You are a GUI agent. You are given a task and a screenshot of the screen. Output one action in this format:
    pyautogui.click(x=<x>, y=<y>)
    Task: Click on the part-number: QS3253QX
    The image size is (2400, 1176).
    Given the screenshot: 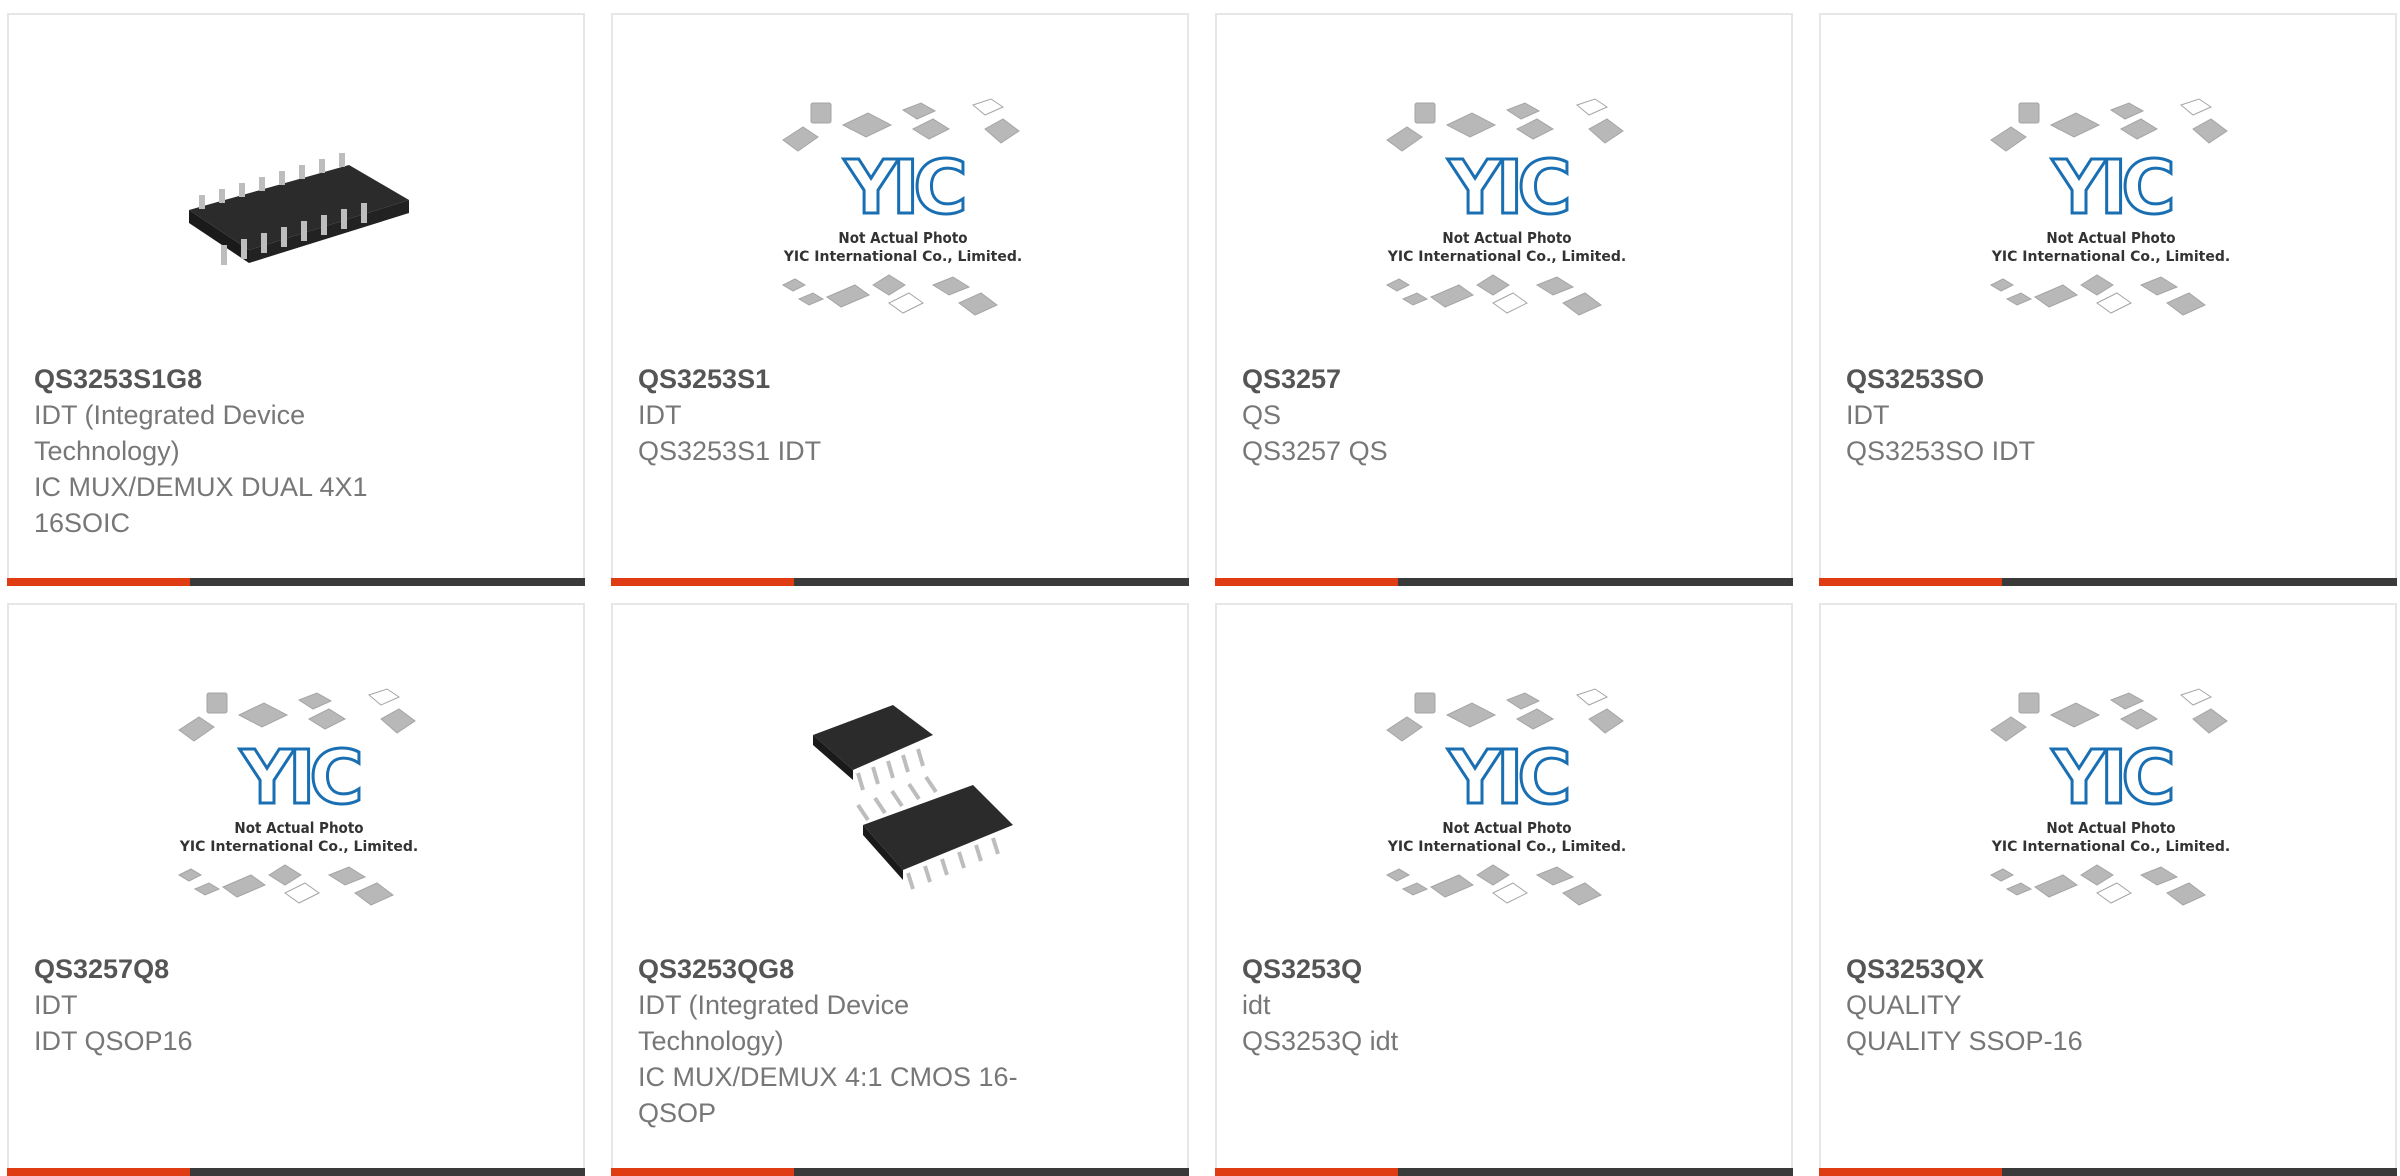 What is the action you would take?
    pyautogui.click(x=2041, y=969)
    